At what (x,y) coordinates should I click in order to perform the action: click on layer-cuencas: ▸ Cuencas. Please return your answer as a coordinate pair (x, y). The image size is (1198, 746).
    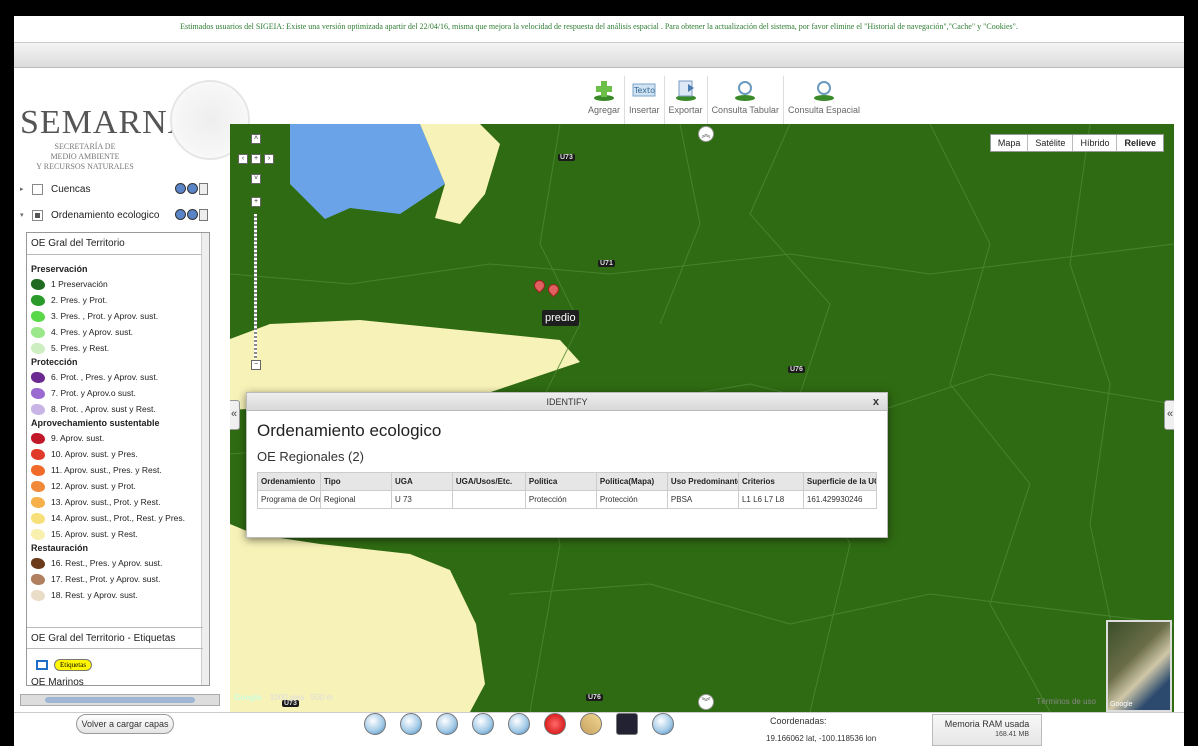
    Looking at the image, I should click on (55, 189).